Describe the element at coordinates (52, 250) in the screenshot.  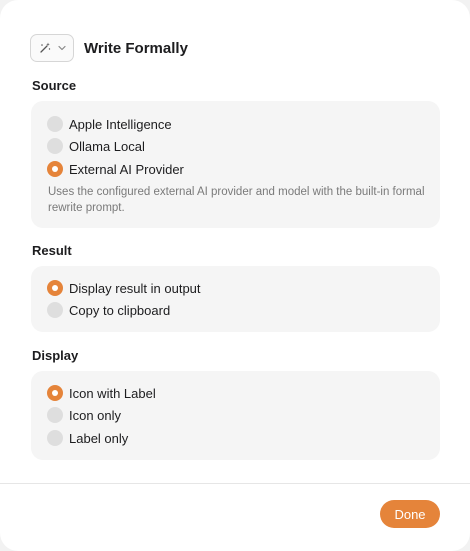
I see `section-label-result: Result` at that location.